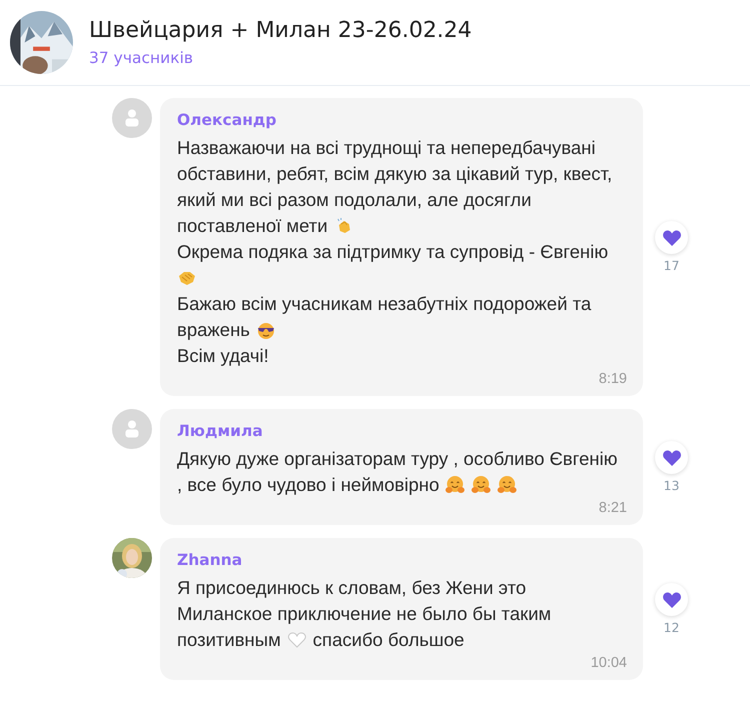 This screenshot has height=719, width=750. I want to click on member-count: 37 учасників, so click(141, 58).